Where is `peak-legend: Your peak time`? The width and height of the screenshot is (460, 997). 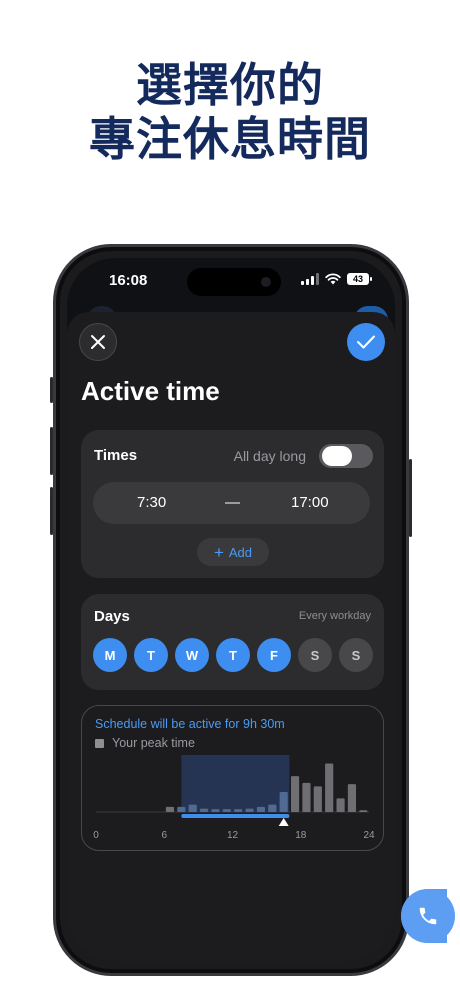 peak-legend: Your peak time is located at coordinates (145, 743).